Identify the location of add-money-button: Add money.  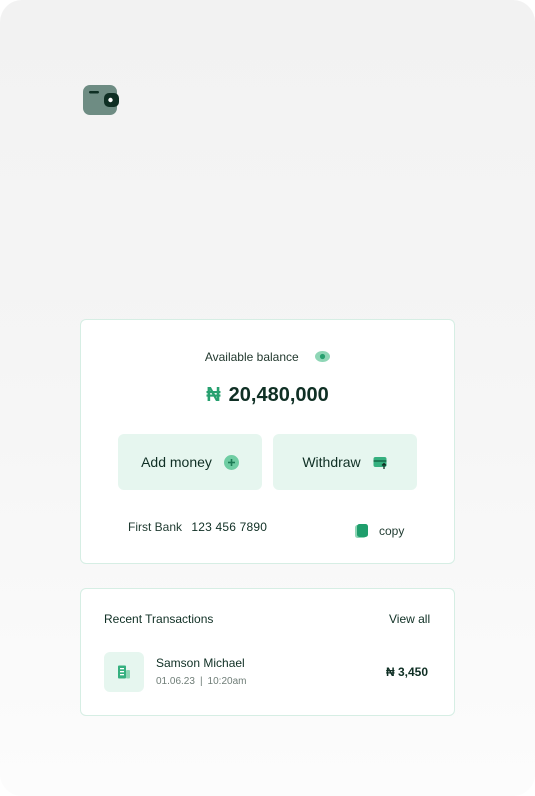
(190, 462).